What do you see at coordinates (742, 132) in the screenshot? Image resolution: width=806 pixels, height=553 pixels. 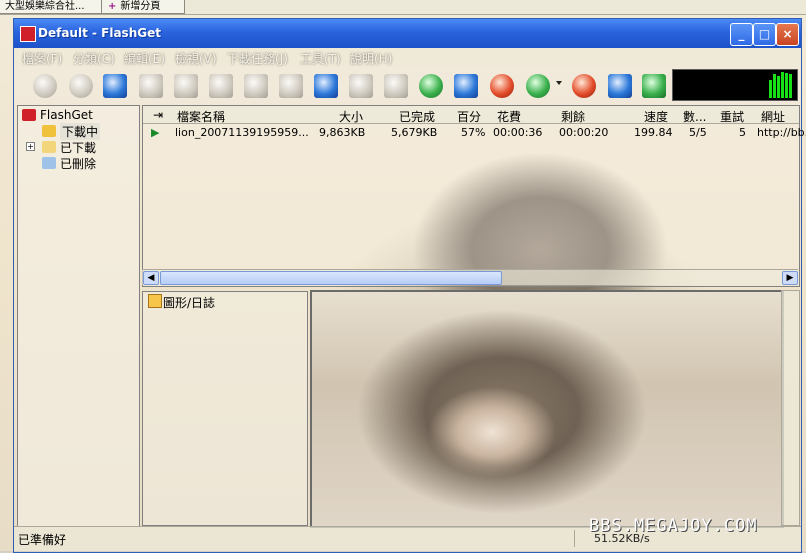 I see `cell-retry: 5` at bounding box center [742, 132].